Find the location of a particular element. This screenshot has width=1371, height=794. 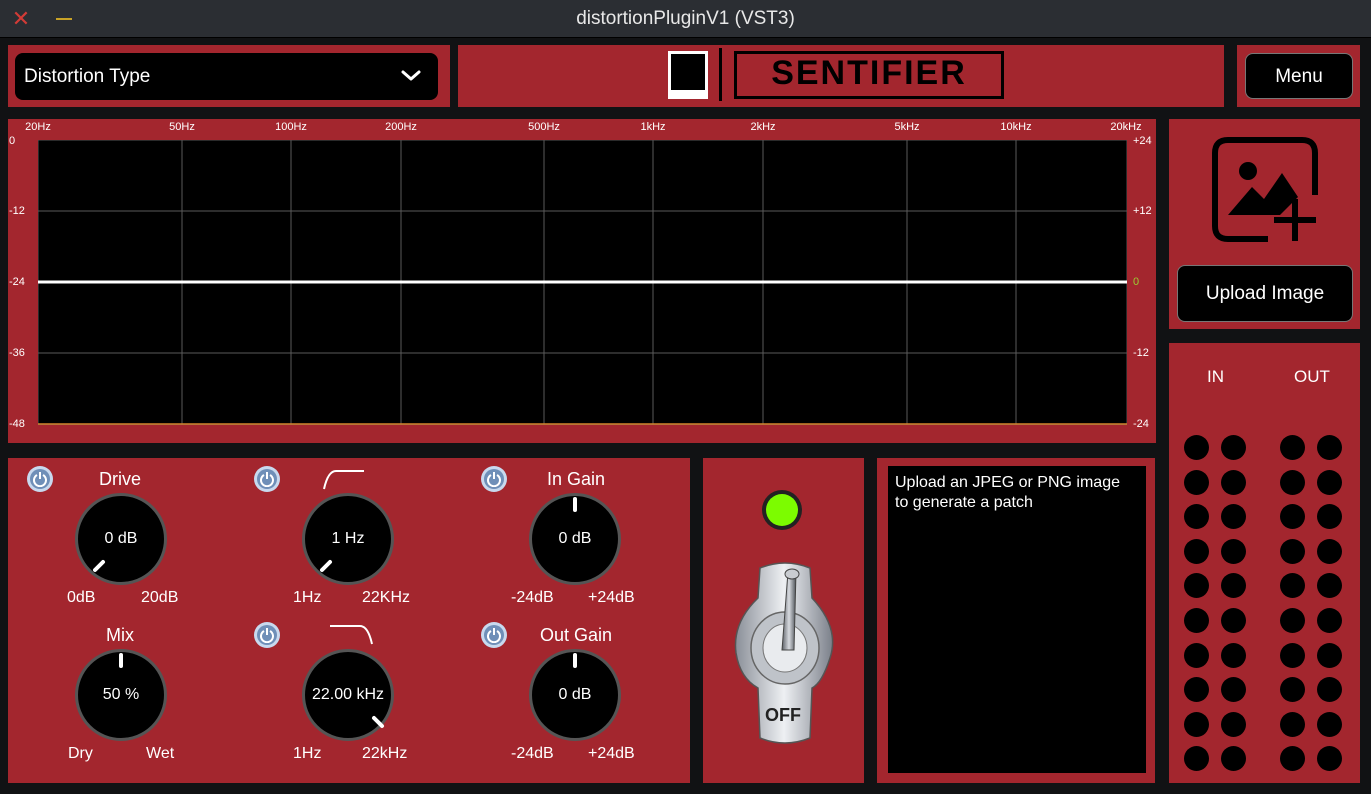

meter-out-label: OUT is located at coordinates (1312, 376).